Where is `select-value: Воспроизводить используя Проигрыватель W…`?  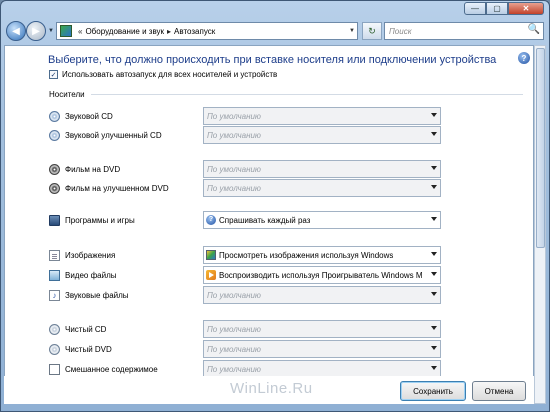
select-value: Воспроизводить используя Проигрыватель W… is located at coordinates (321, 275).